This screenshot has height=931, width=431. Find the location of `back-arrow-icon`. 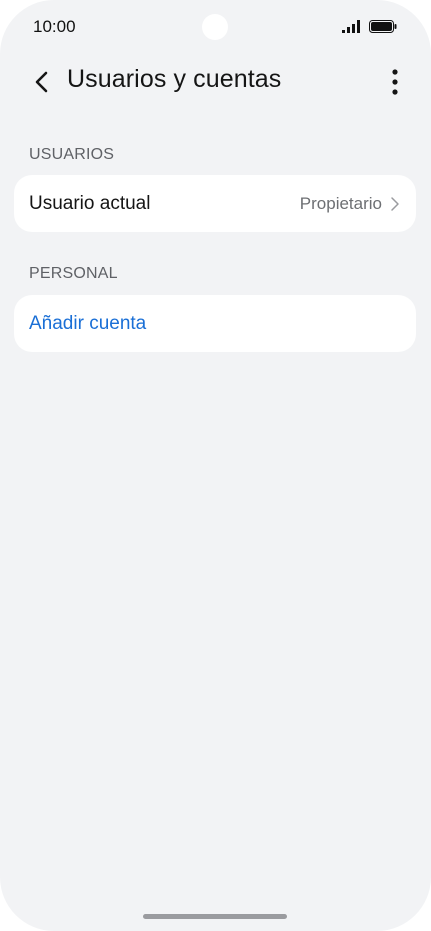

back-arrow-icon is located at coordinates (41, 82).